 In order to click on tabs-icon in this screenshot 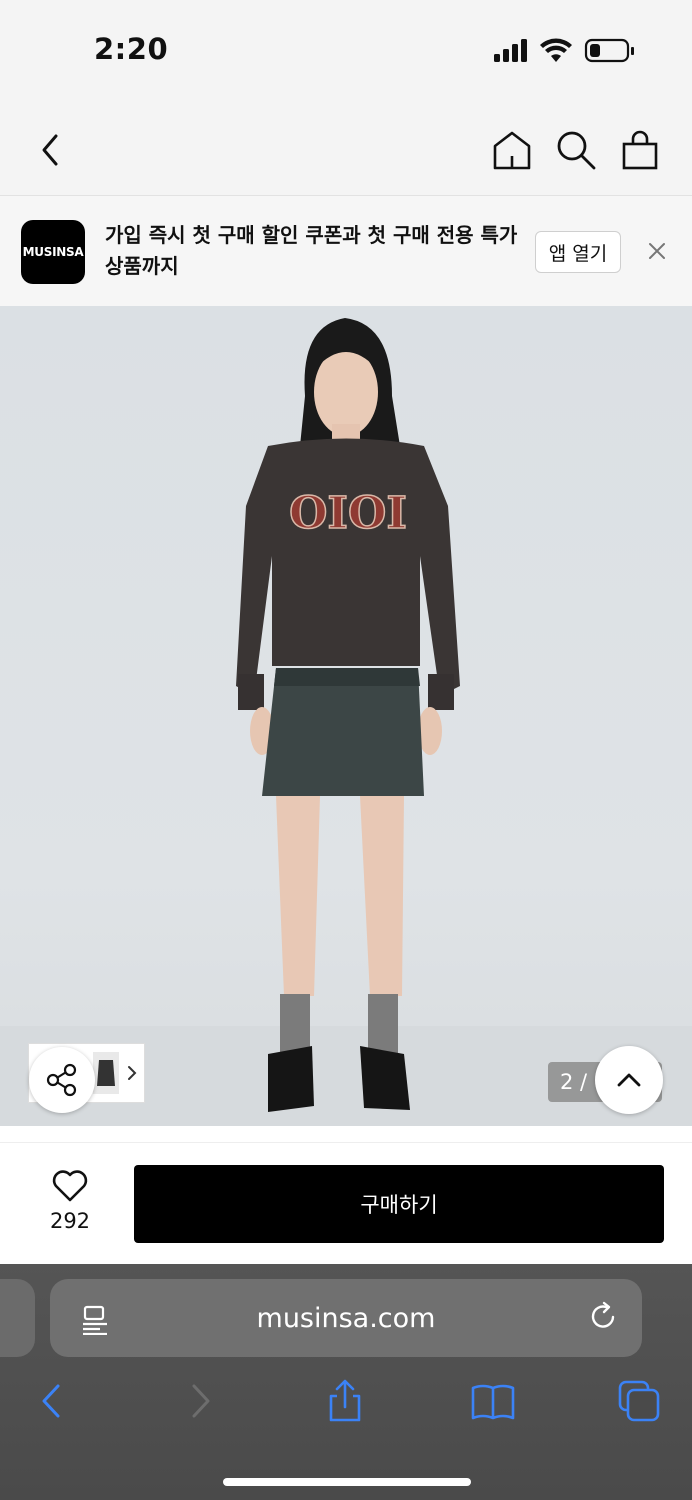, I will do `click(639, 1401)`.